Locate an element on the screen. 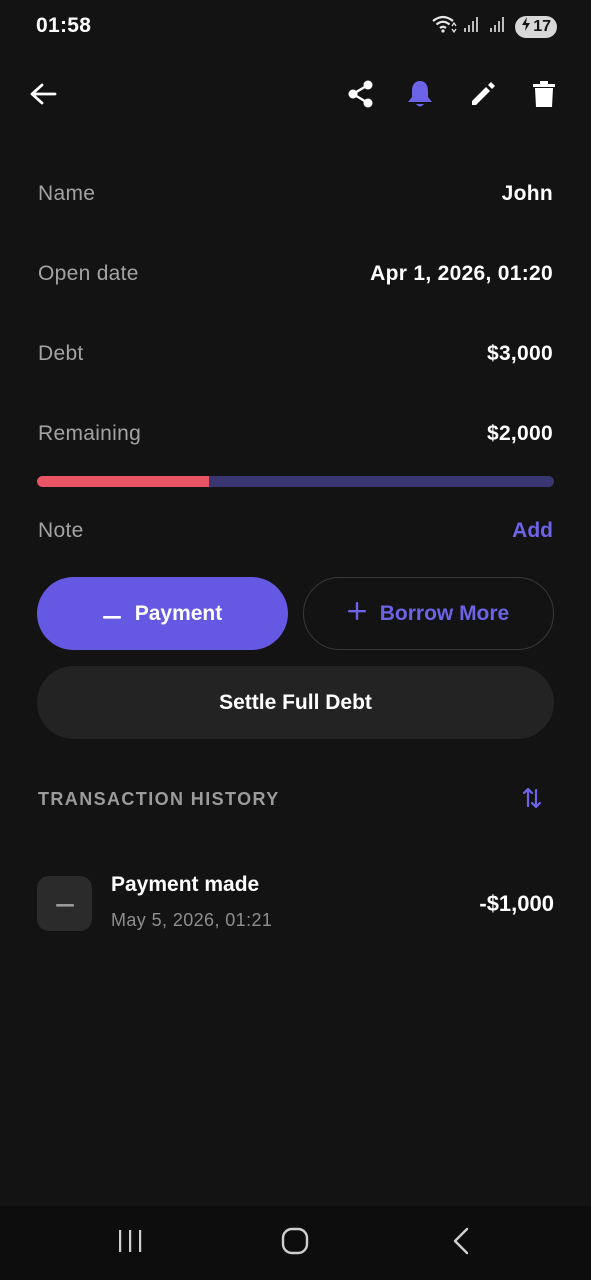 Image resolution: width=591 pixels, height=1280 pixels. share-icon is located at coordinates (361, 96).